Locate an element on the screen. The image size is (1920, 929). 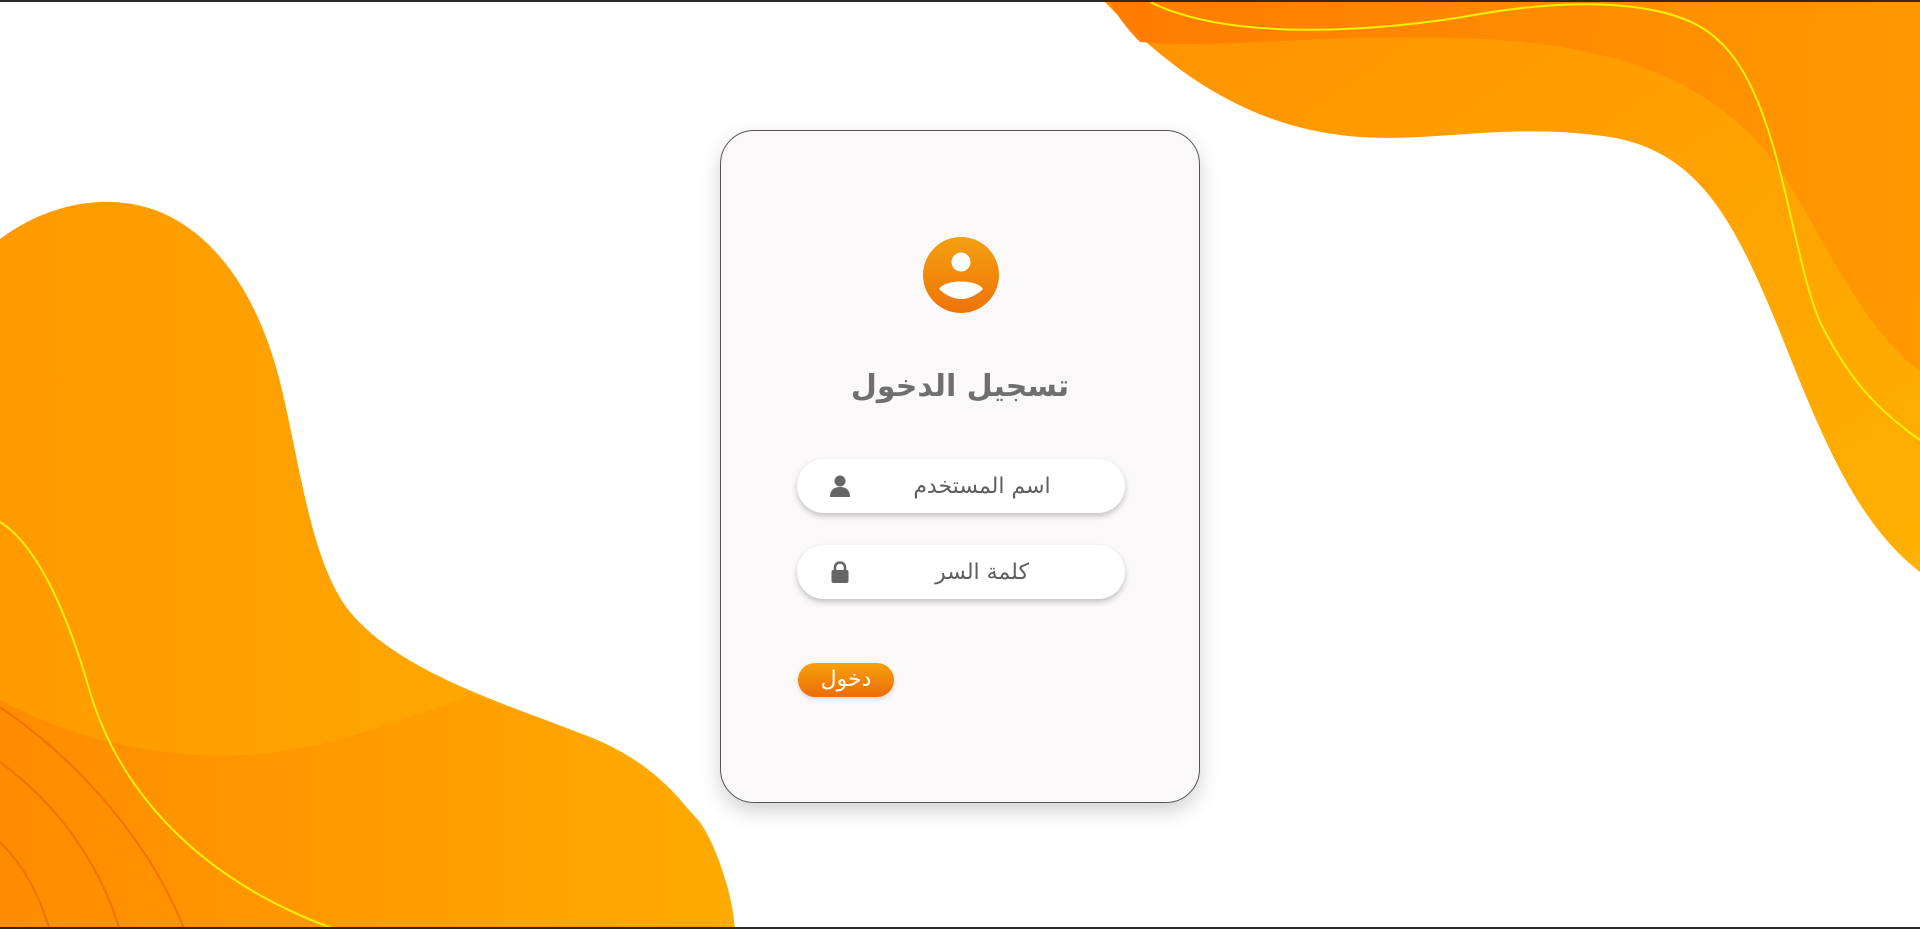
password-input is located at coordinates (982, 572).